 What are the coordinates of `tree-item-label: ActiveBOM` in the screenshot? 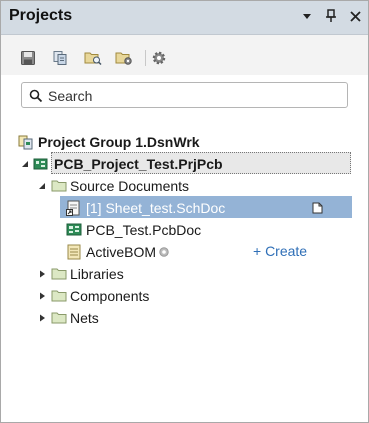 It's located at (121, 252).